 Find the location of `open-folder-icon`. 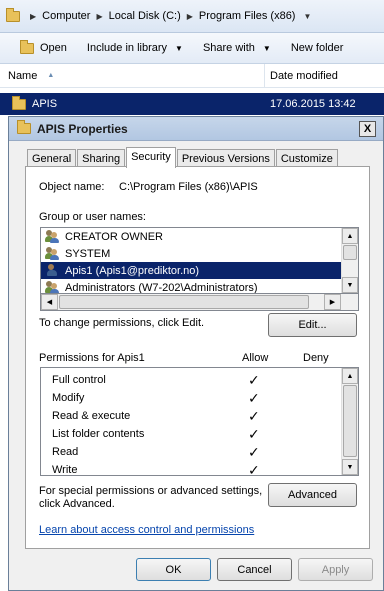

open-folder-icon is located at coordinates (27, 46).